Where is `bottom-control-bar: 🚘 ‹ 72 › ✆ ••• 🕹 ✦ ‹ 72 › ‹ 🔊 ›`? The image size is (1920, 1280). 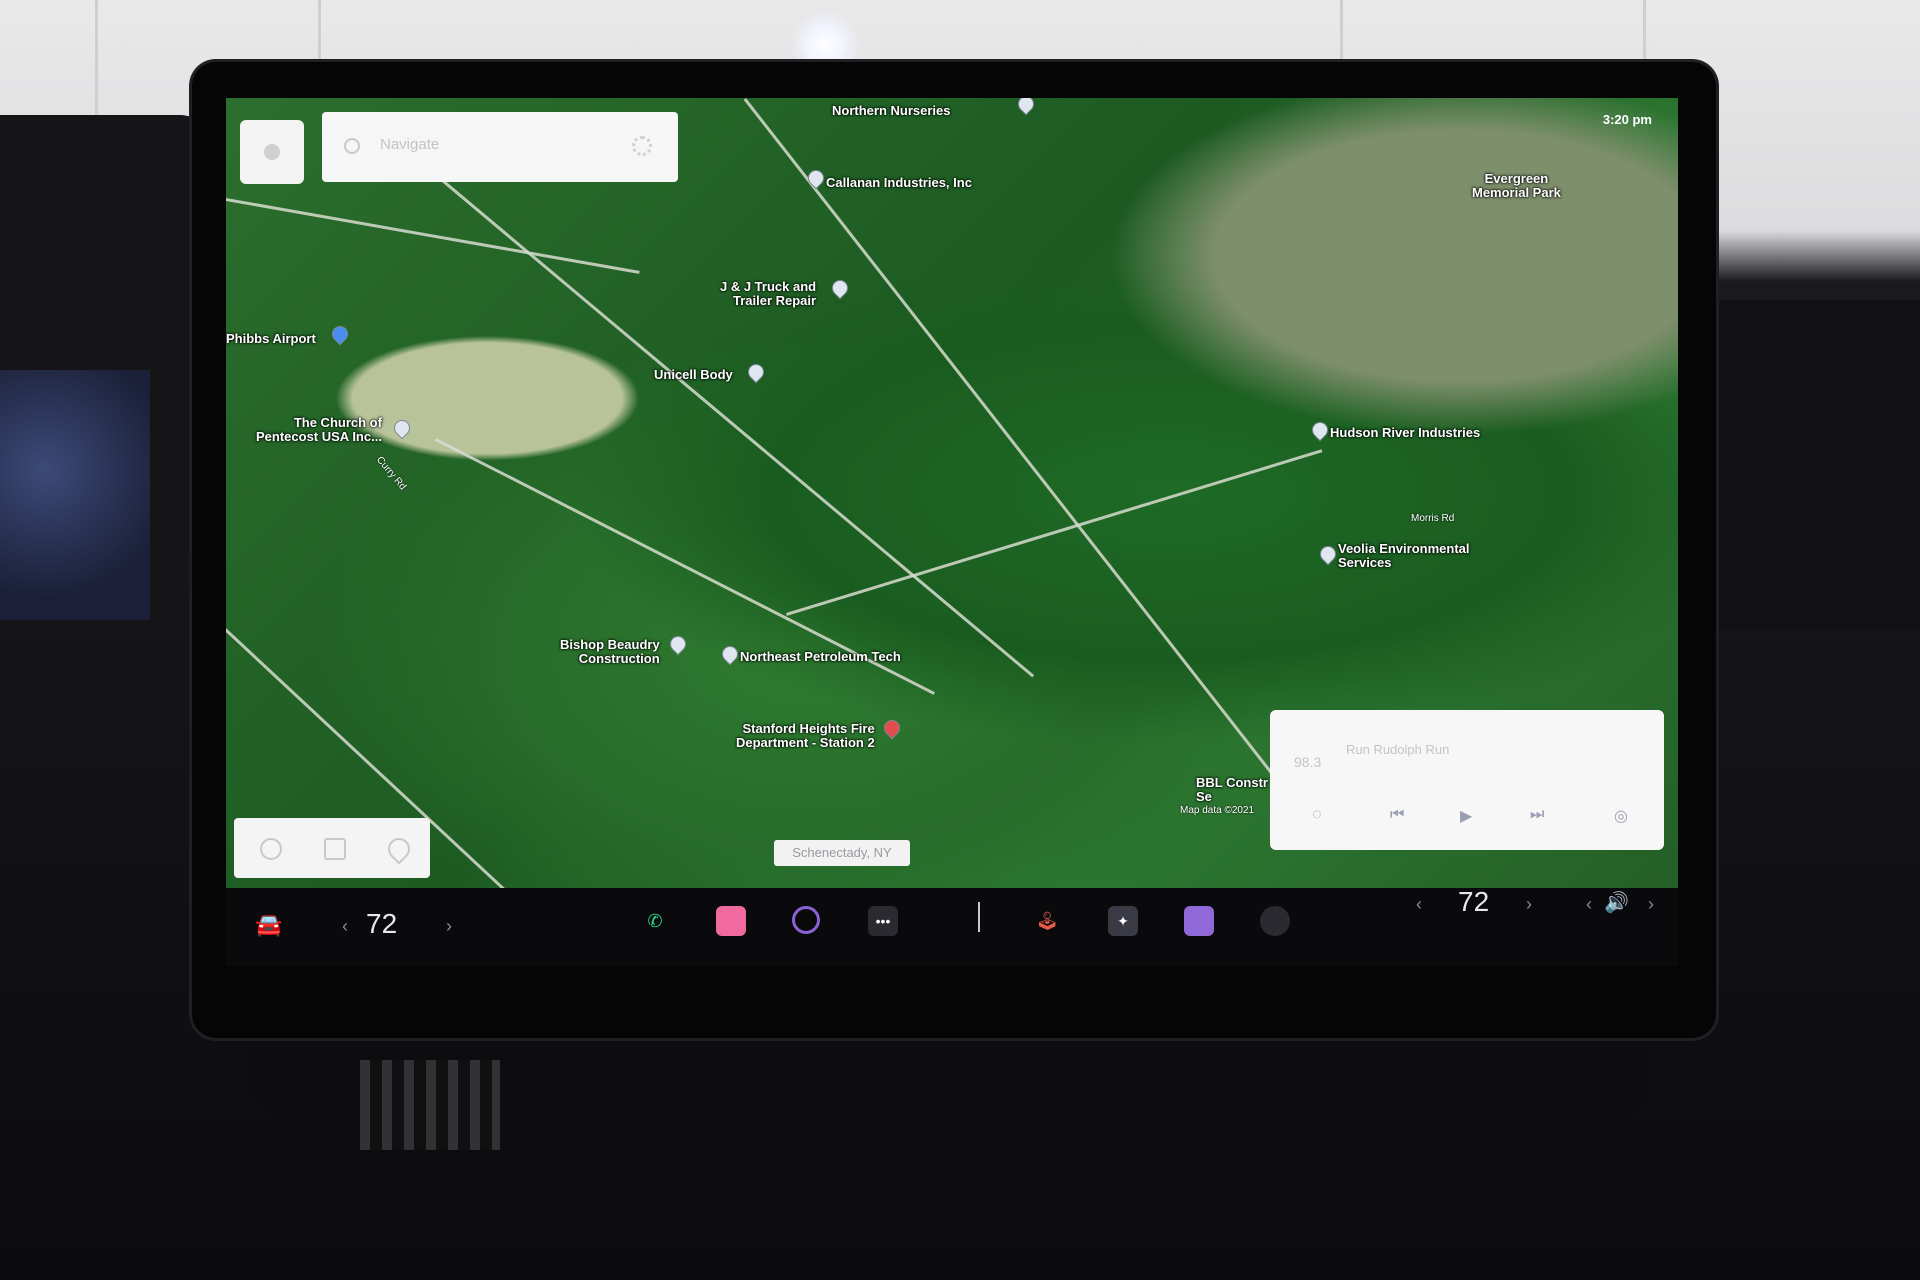
bottom-control-bar: 🚘 ‹ 72 › ✆ ••• 🕹 ✦ ‹ 72 › ‹ 🔊 › is located at coordinates (952, 926).